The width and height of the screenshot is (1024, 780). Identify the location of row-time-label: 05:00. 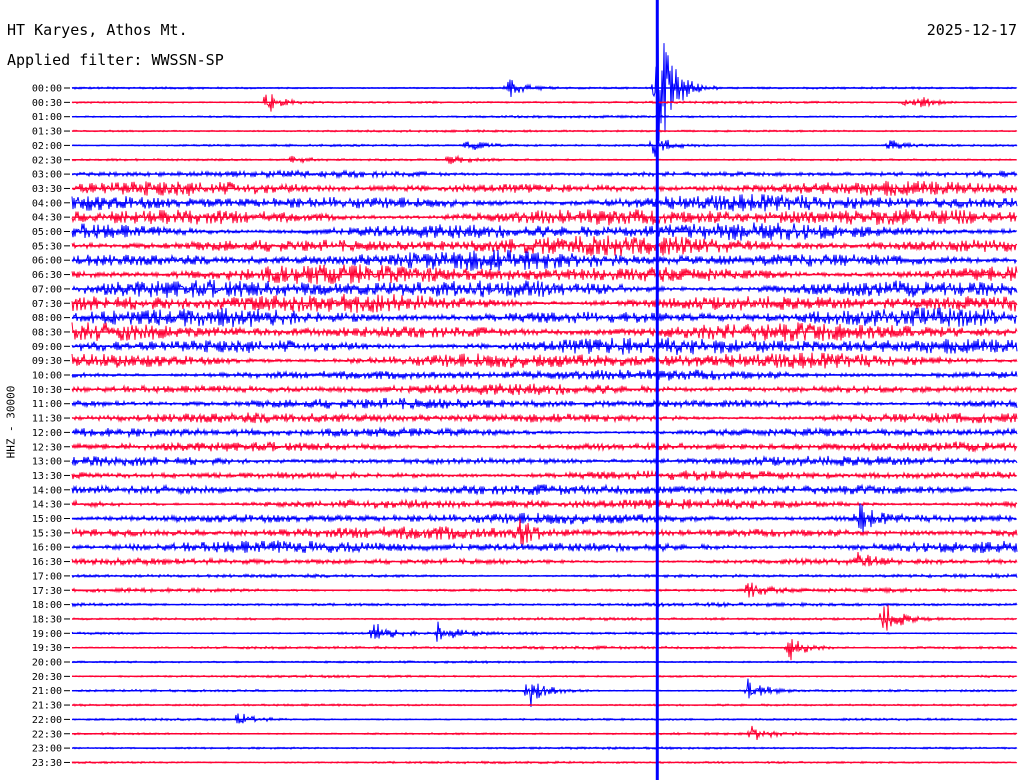
(47, 232).